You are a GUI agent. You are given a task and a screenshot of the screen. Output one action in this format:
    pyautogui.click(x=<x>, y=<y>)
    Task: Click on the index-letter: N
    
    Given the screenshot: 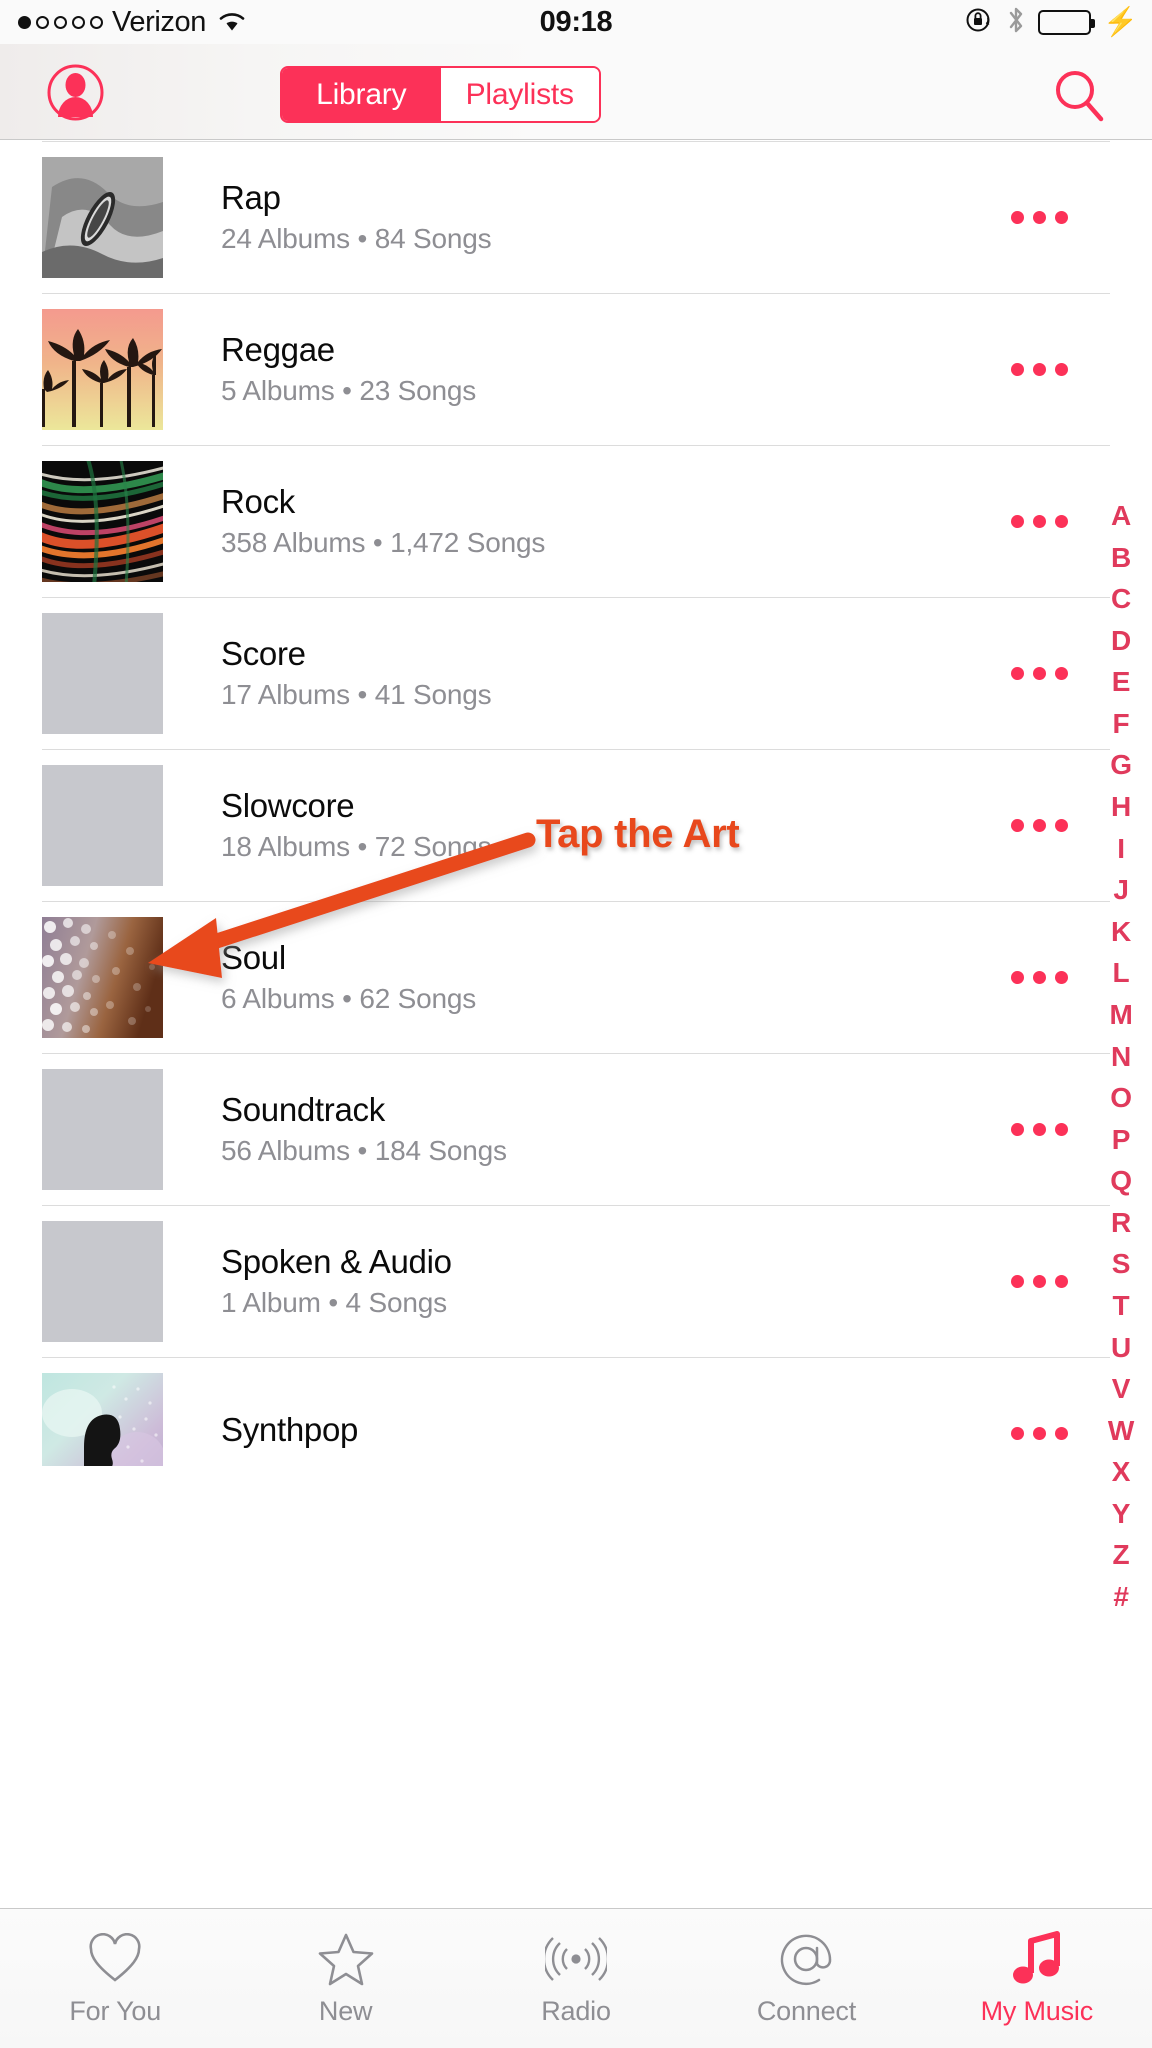 What is the action you would take?
    pyautogui.click(x=1121, y=1057)
    